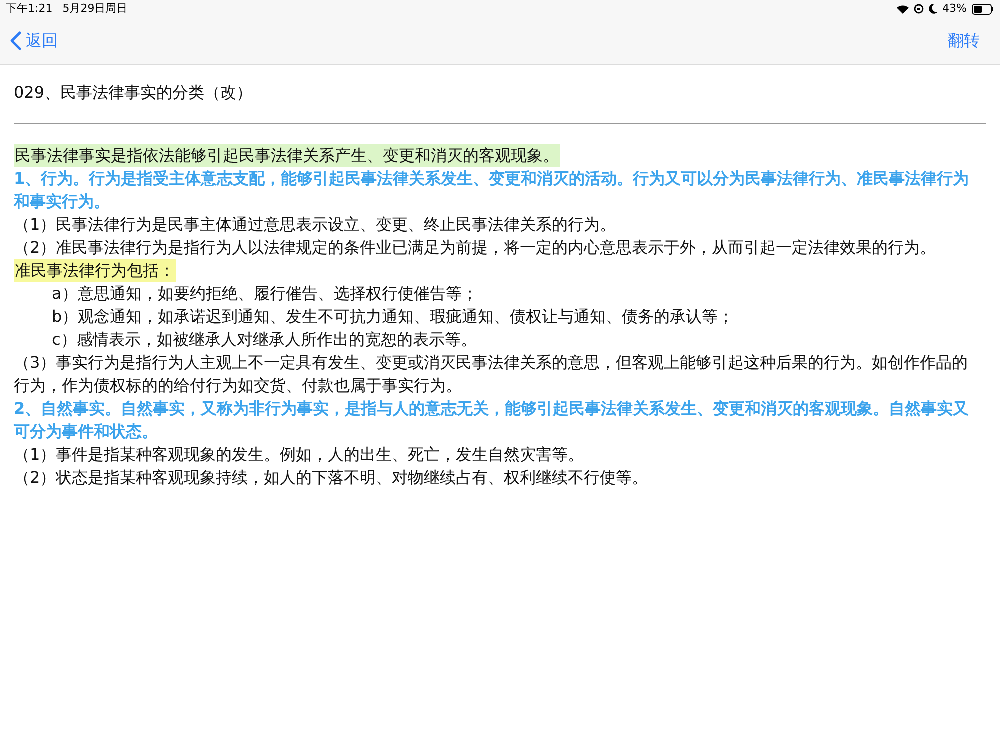  I want to click on flip-button: 翻转, so click(969, 41).